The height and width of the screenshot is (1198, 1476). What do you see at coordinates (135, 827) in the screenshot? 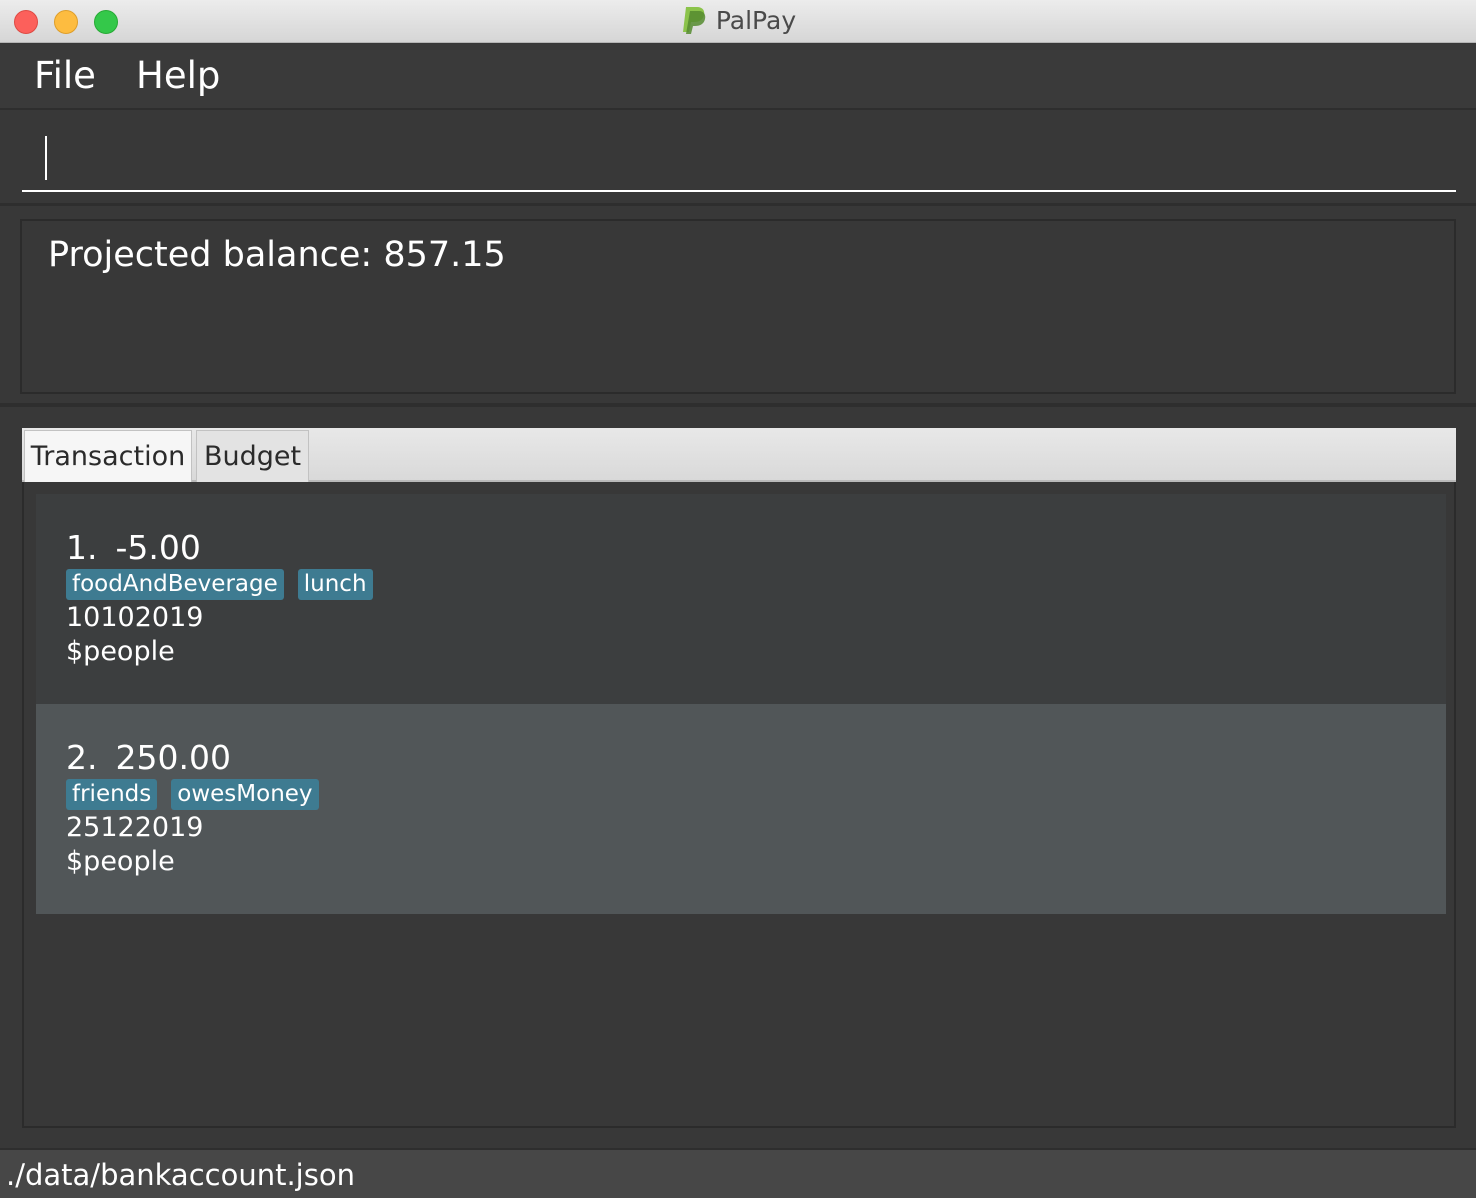
I see `transaction-date: 25122019` at bounding box center [135, 827].